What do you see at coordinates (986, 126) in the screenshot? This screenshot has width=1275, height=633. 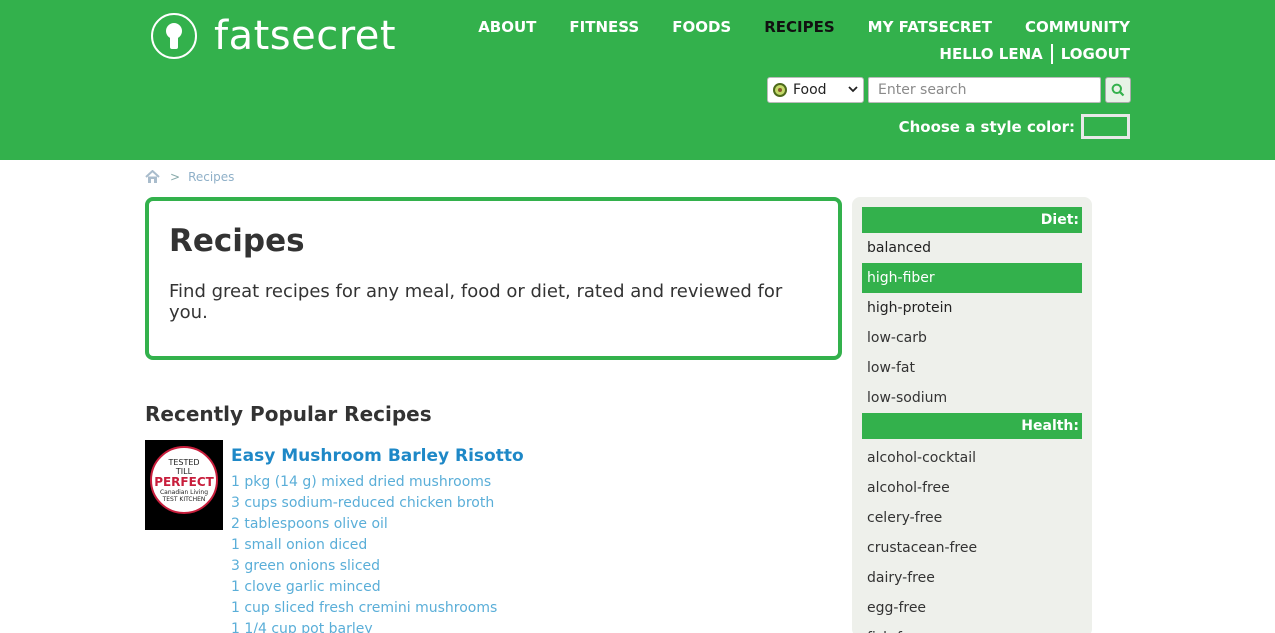 I see `style-color-label: Choose a style color:` at bounding box center [986, 126].